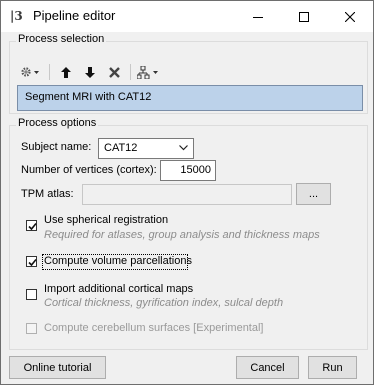 The image size is (374, 385). Describe the element at coordinates (88, 97) in the screenshot. I see `selected-process-label: Segment MRI with CAT12` at that location.